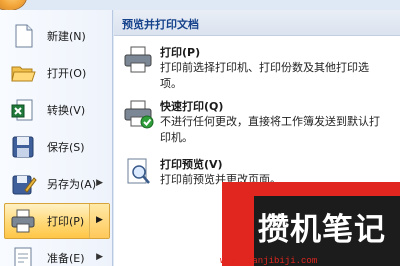 The width and height of the screenshot is (400, 266). What do you see at coordinates (66, 110) in the screenshot?
I see `menu-item-convert-label: 转换(V)` at bounding box center [66, 110].